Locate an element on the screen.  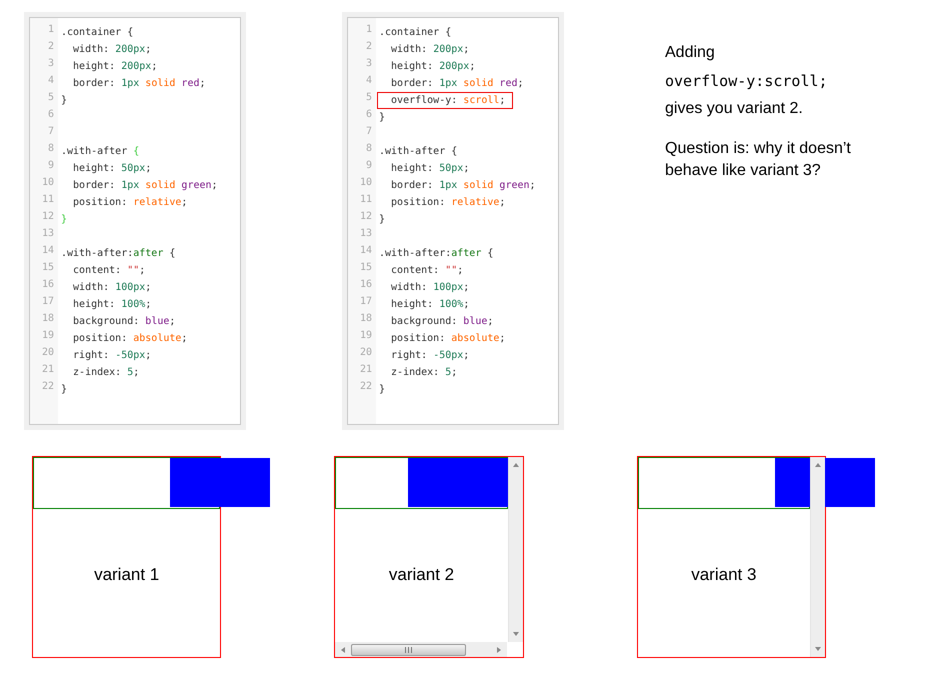
scroll-thumb is located at coordinates (408, 650).